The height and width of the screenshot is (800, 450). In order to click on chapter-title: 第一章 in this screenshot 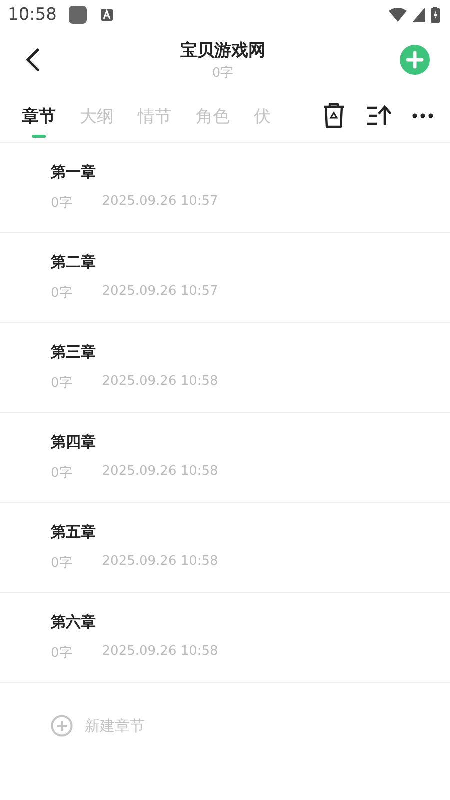, I will do `click(73, 172)`.